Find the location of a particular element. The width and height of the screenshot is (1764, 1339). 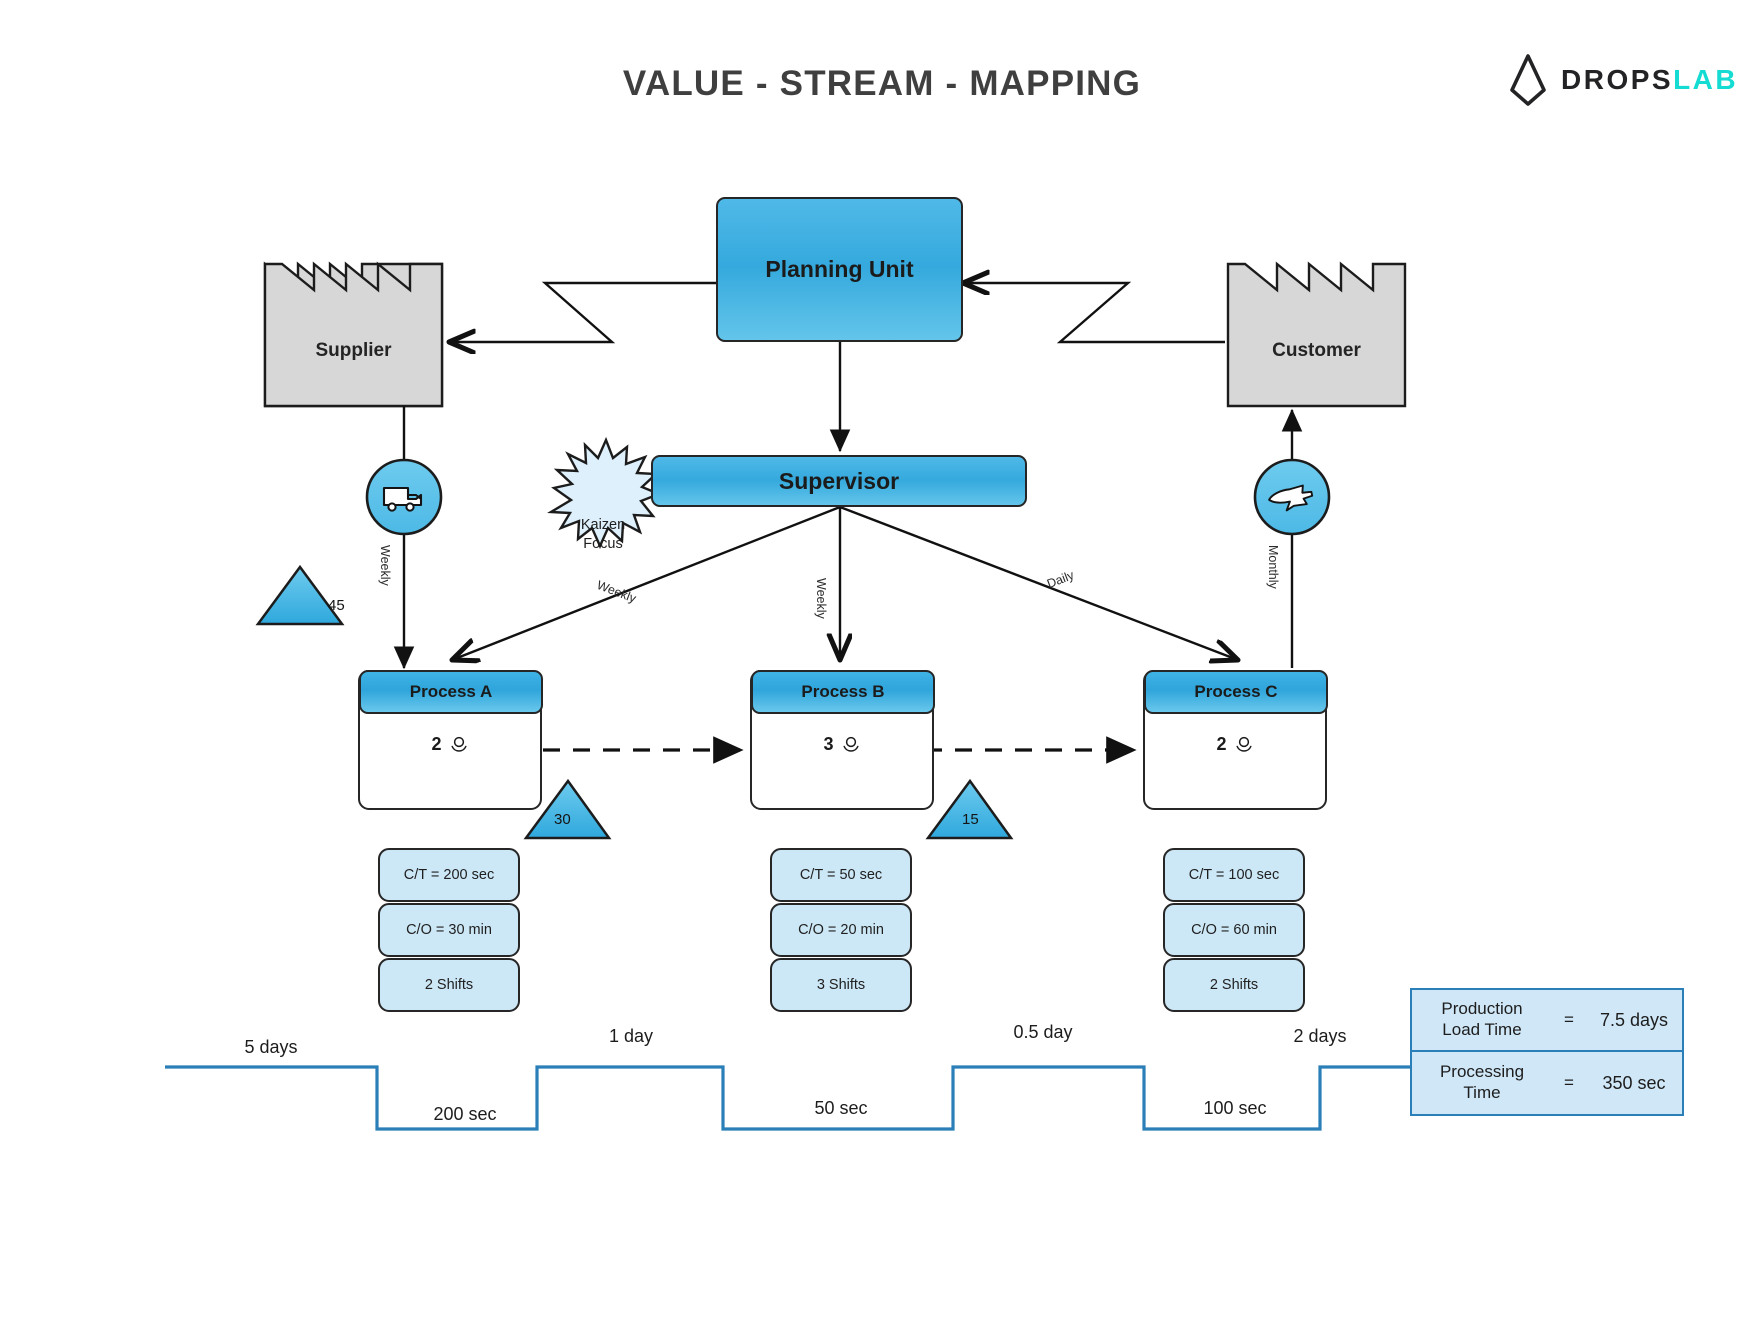

summary-value-processing-time: 350 sec is located at coordinates (1634, 1082).